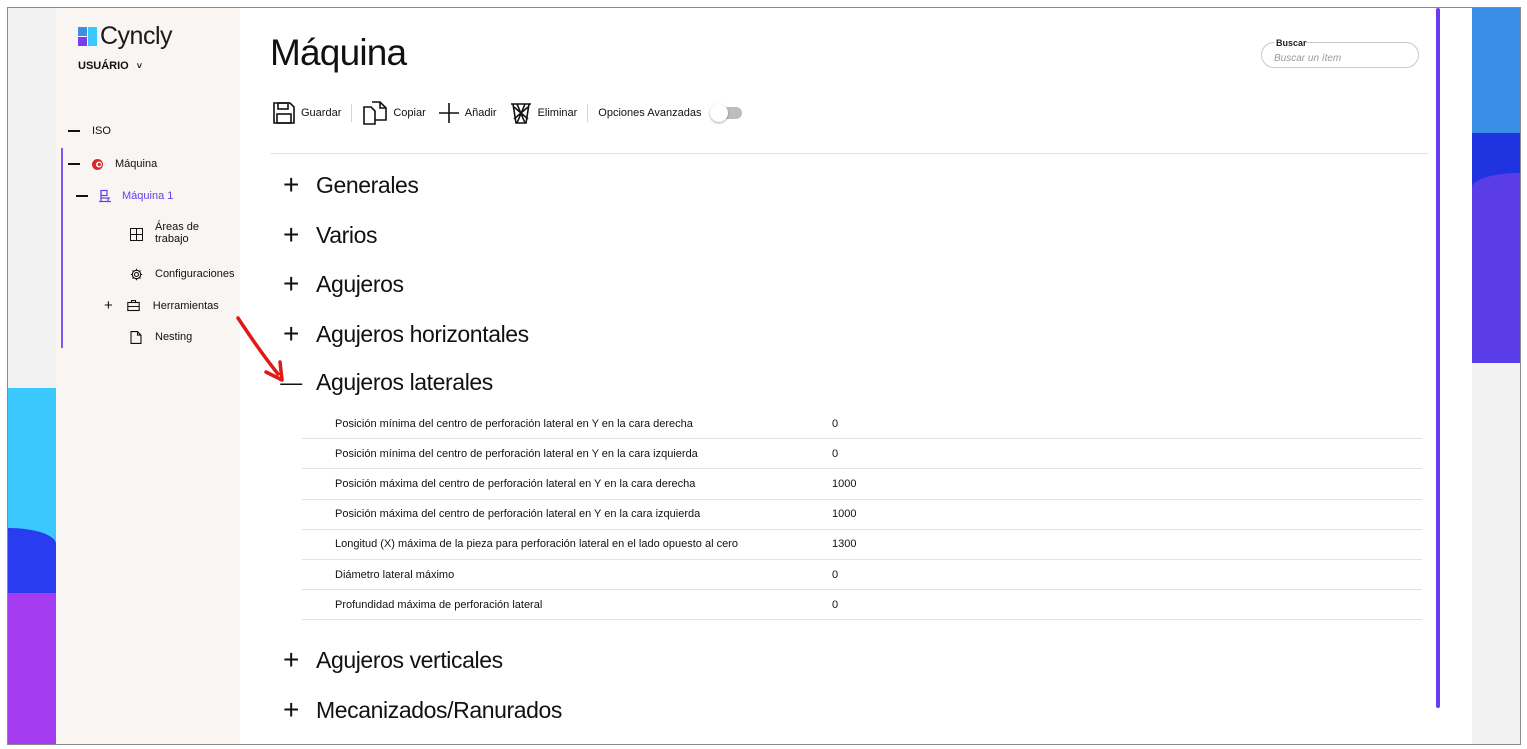 This screenshot has width=1527, height=749. Describe the element at coordinates (844, 544) in the screenshot. I see `property-value: 1300` at that location.